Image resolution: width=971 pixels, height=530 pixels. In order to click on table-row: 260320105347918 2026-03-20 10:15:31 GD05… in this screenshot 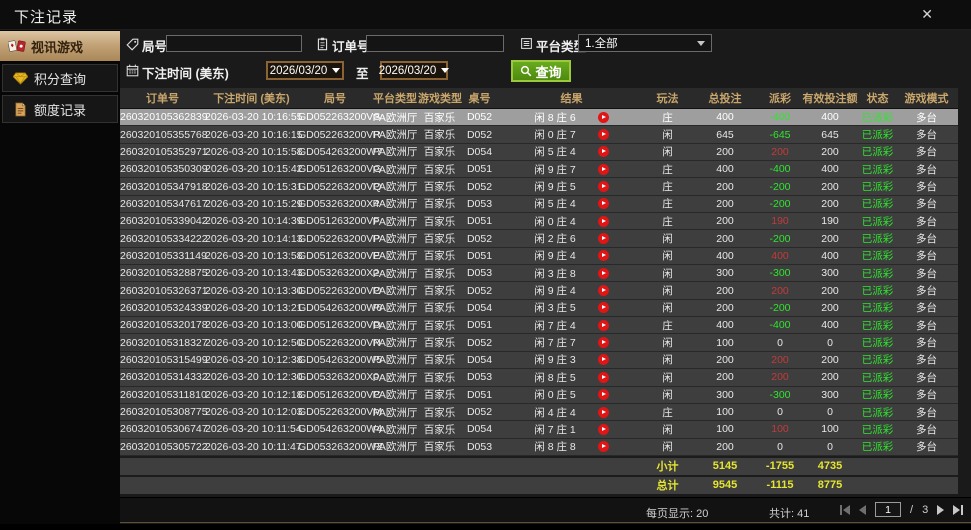, I will do `click(539, 187)`.